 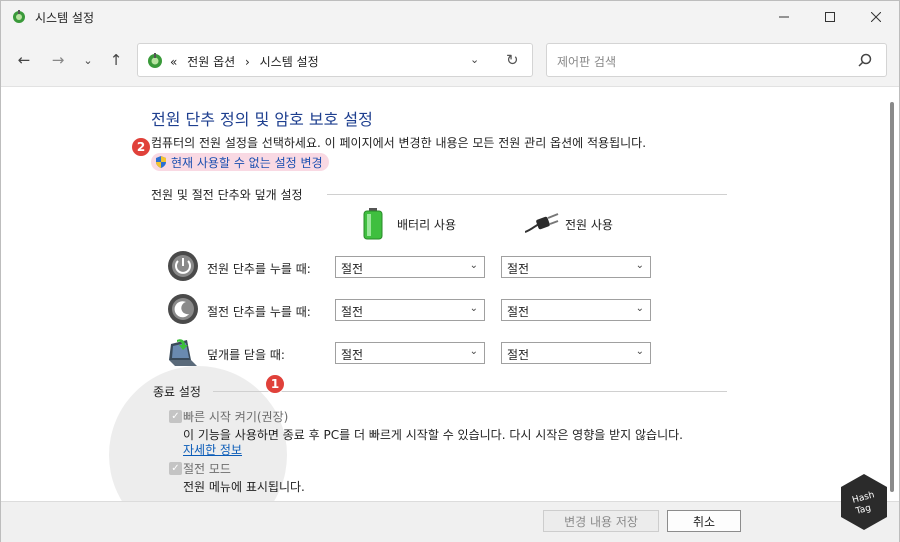 What do you see at coordinates (65, 18) in the screenshot?
I see `window-title: 시스템 설정` at bounding box center [65, 18].